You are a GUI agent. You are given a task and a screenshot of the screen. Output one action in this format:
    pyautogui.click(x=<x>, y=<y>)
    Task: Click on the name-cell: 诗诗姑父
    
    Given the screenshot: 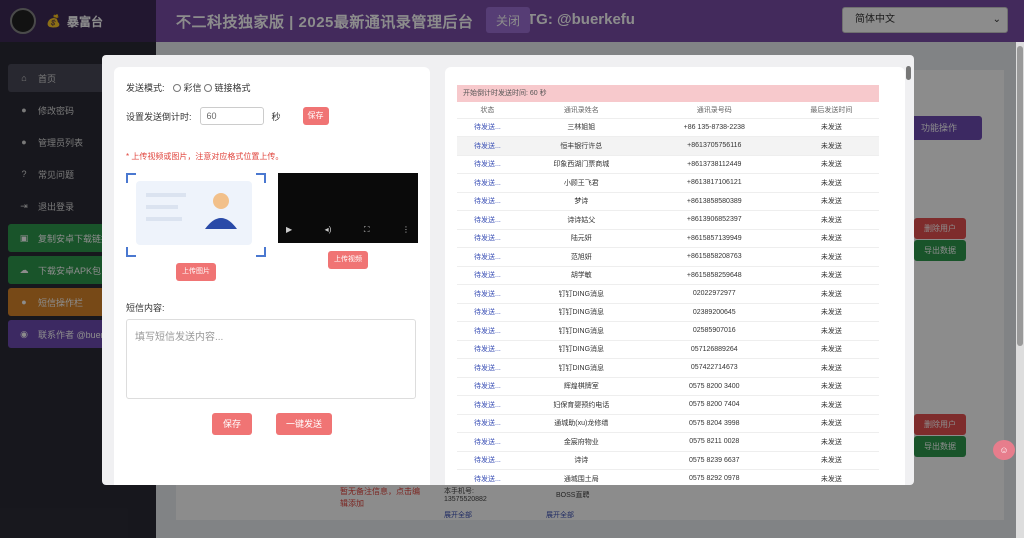 What is the action you would take?
    pyautogui.click(x=581, y=220)
    